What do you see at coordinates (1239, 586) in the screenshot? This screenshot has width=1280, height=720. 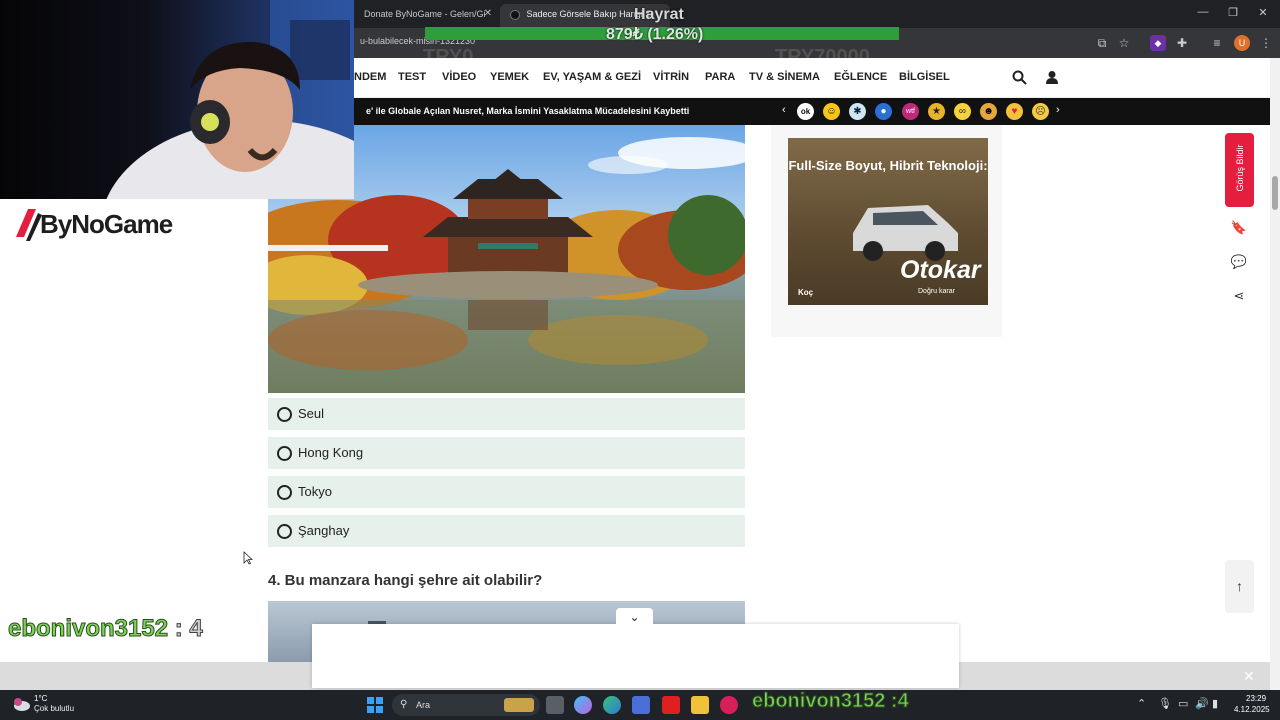 I see `back-to-top-button: ↑` at bounding box center [1239, 586].